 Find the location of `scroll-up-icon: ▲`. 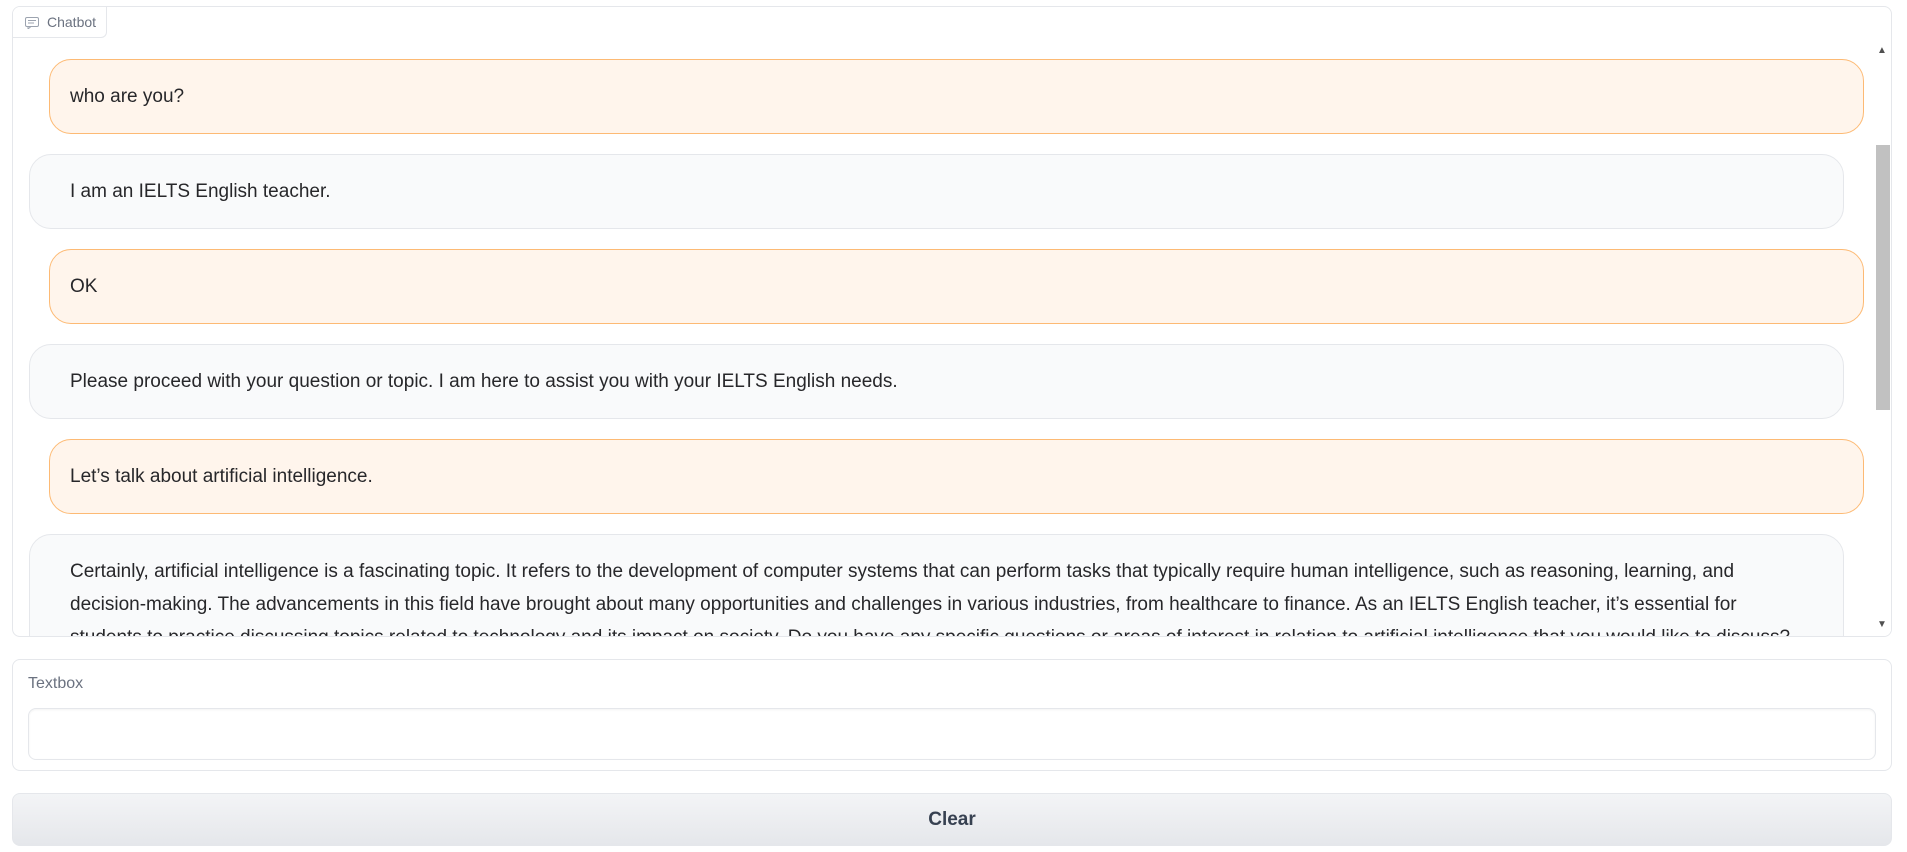

scroll-up-icon: ▲ is located at coordinates (1882, 50).